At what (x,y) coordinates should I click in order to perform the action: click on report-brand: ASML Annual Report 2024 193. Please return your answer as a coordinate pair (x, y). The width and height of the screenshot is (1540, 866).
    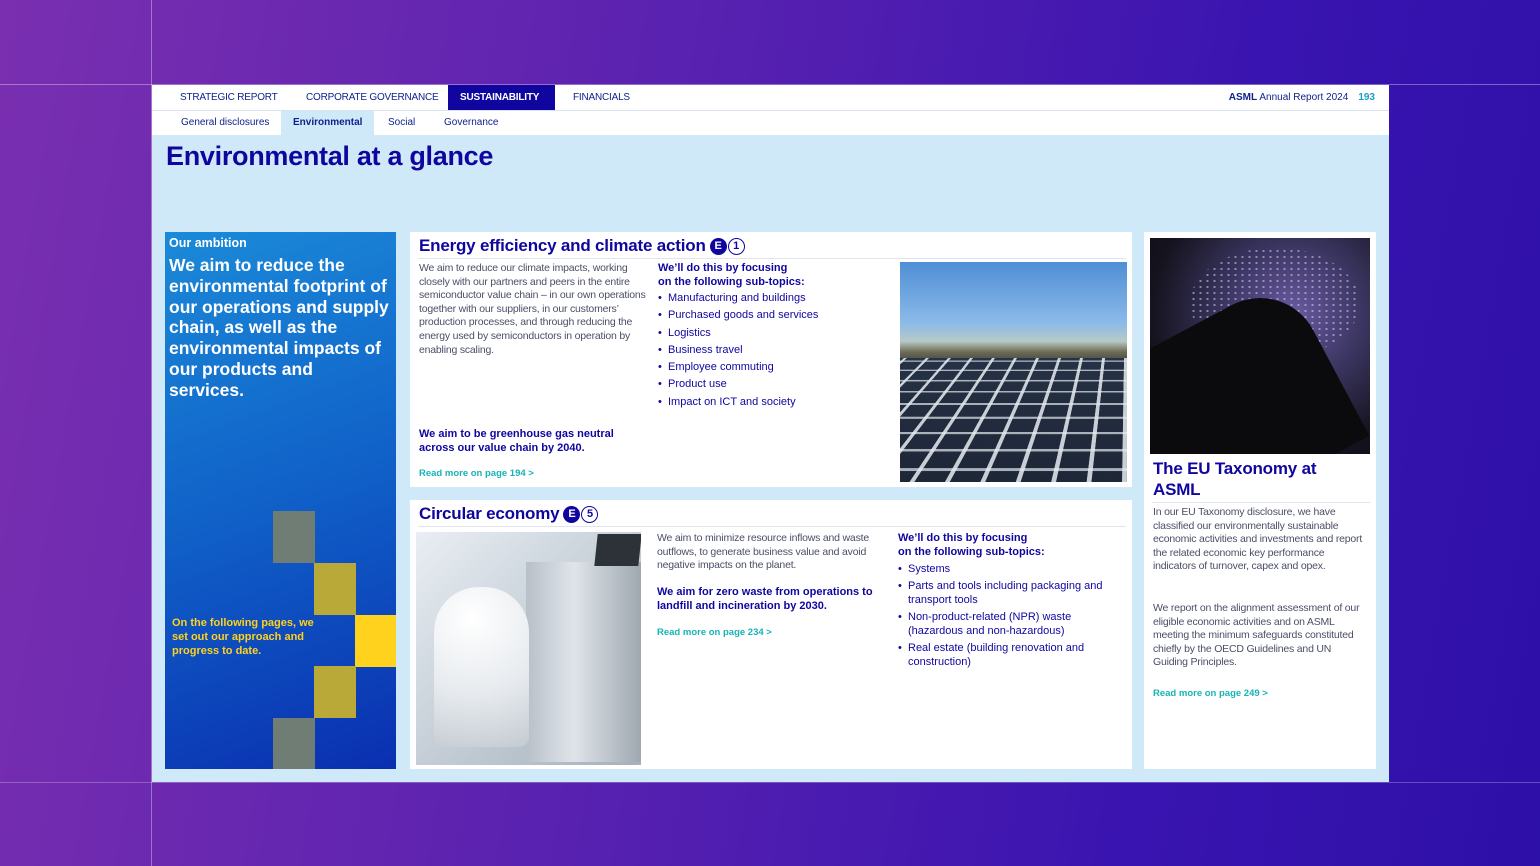
    Looking at the image, I should click on (1302, 97).